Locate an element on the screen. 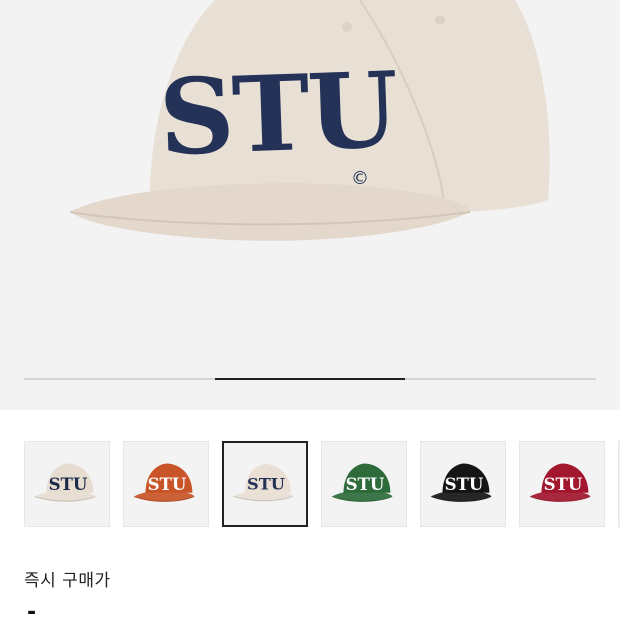 Image resolution: width=620 pixels, height=625 pixels. gallery-progress-indicator is located at coordinates (310, 379).